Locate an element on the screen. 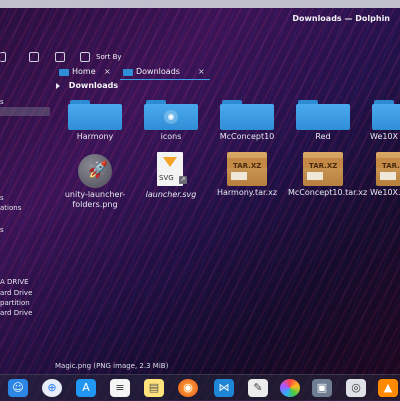 The image size is (400, 401). file-item-archive: TAR.XZ We10X.tar.xz is located at coordinates (382, 175).